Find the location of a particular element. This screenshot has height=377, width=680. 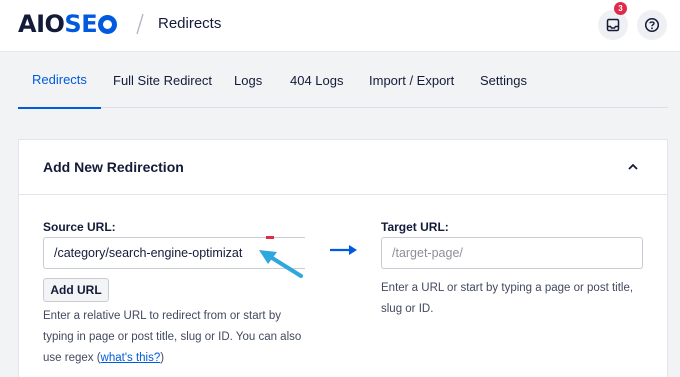

logo-gear-icon is located at coordinates (108, 24).